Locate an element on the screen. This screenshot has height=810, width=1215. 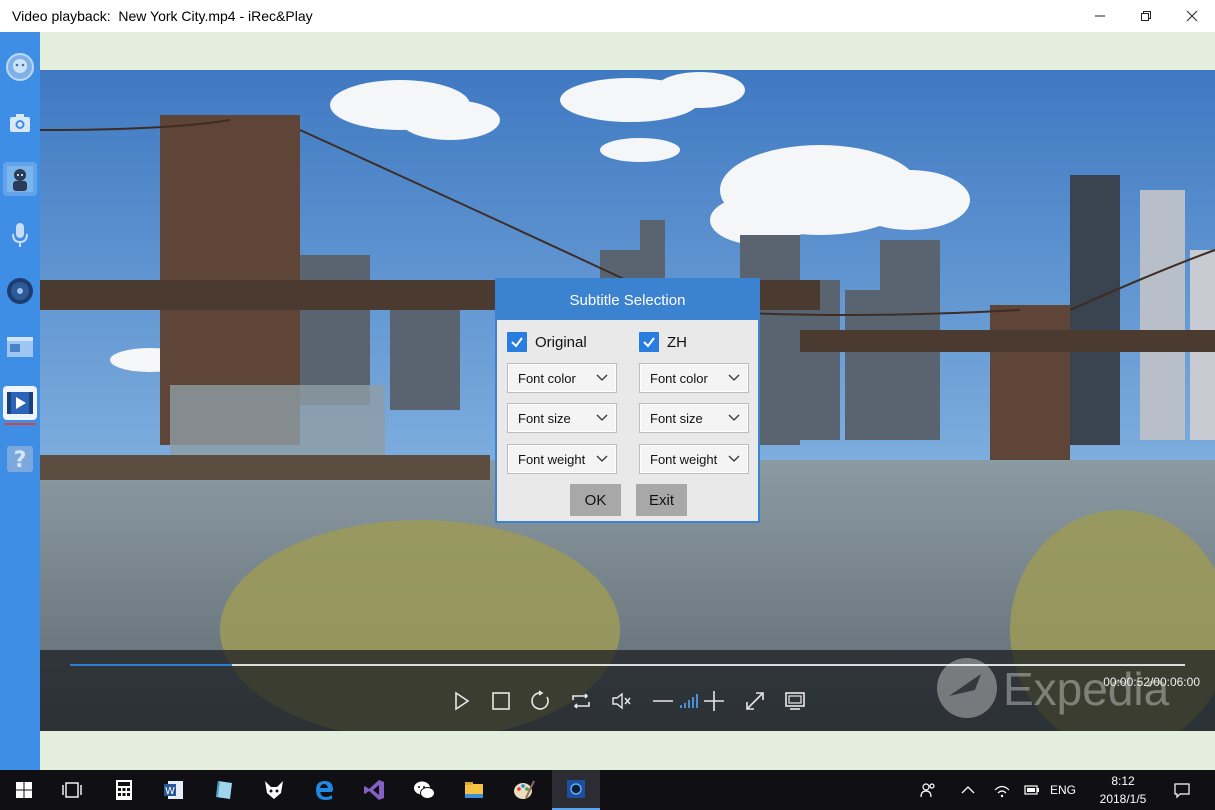
video-play-icon is located at coordinates (20, 403).